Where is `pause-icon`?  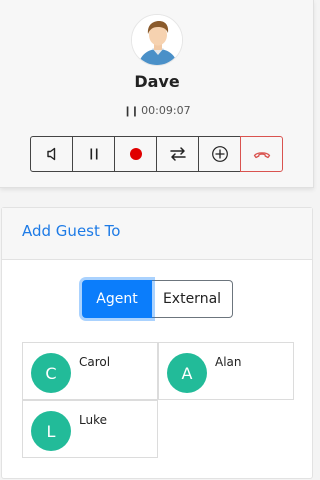
pause-icon is located at coordinates (93, 154).